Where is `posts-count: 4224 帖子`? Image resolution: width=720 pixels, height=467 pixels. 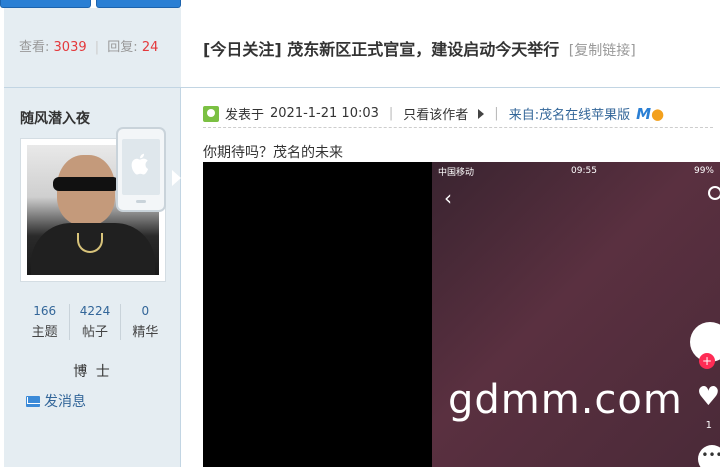 posts-count: 4224 帖子 is located at coordinates (95, 322).